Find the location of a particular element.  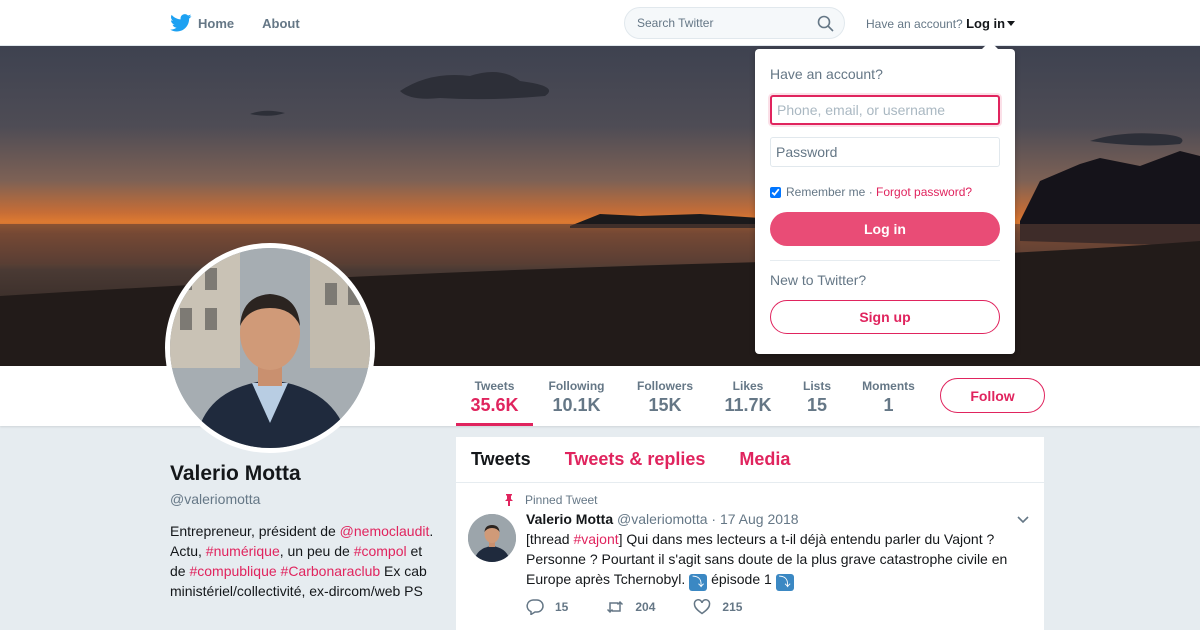

pinned-indicator: Pinned Tweet is located at coordinates (551, 500).